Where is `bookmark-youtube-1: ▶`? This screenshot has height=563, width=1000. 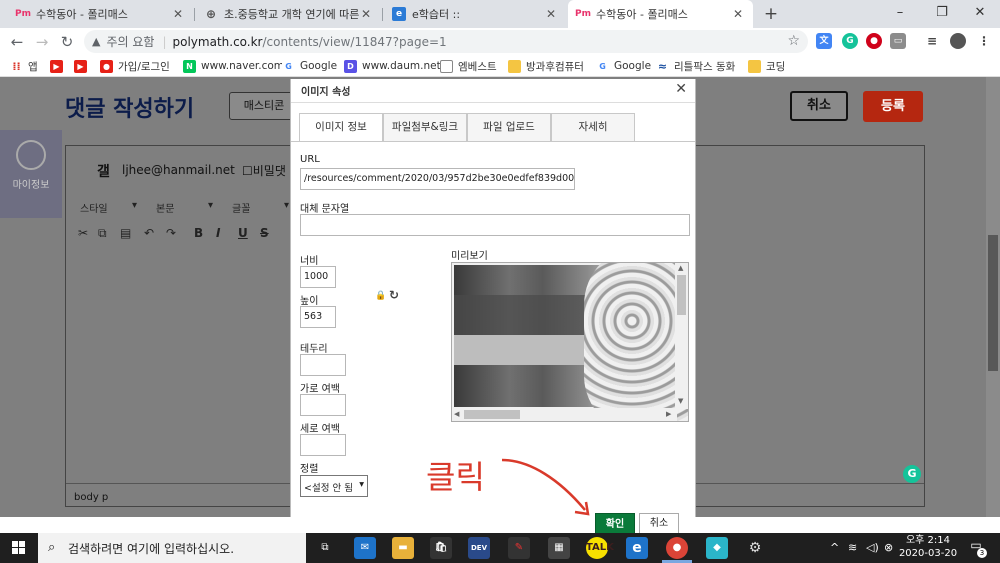 bookmark-youtube-1: ▶ is located at coordinates (59, 66).